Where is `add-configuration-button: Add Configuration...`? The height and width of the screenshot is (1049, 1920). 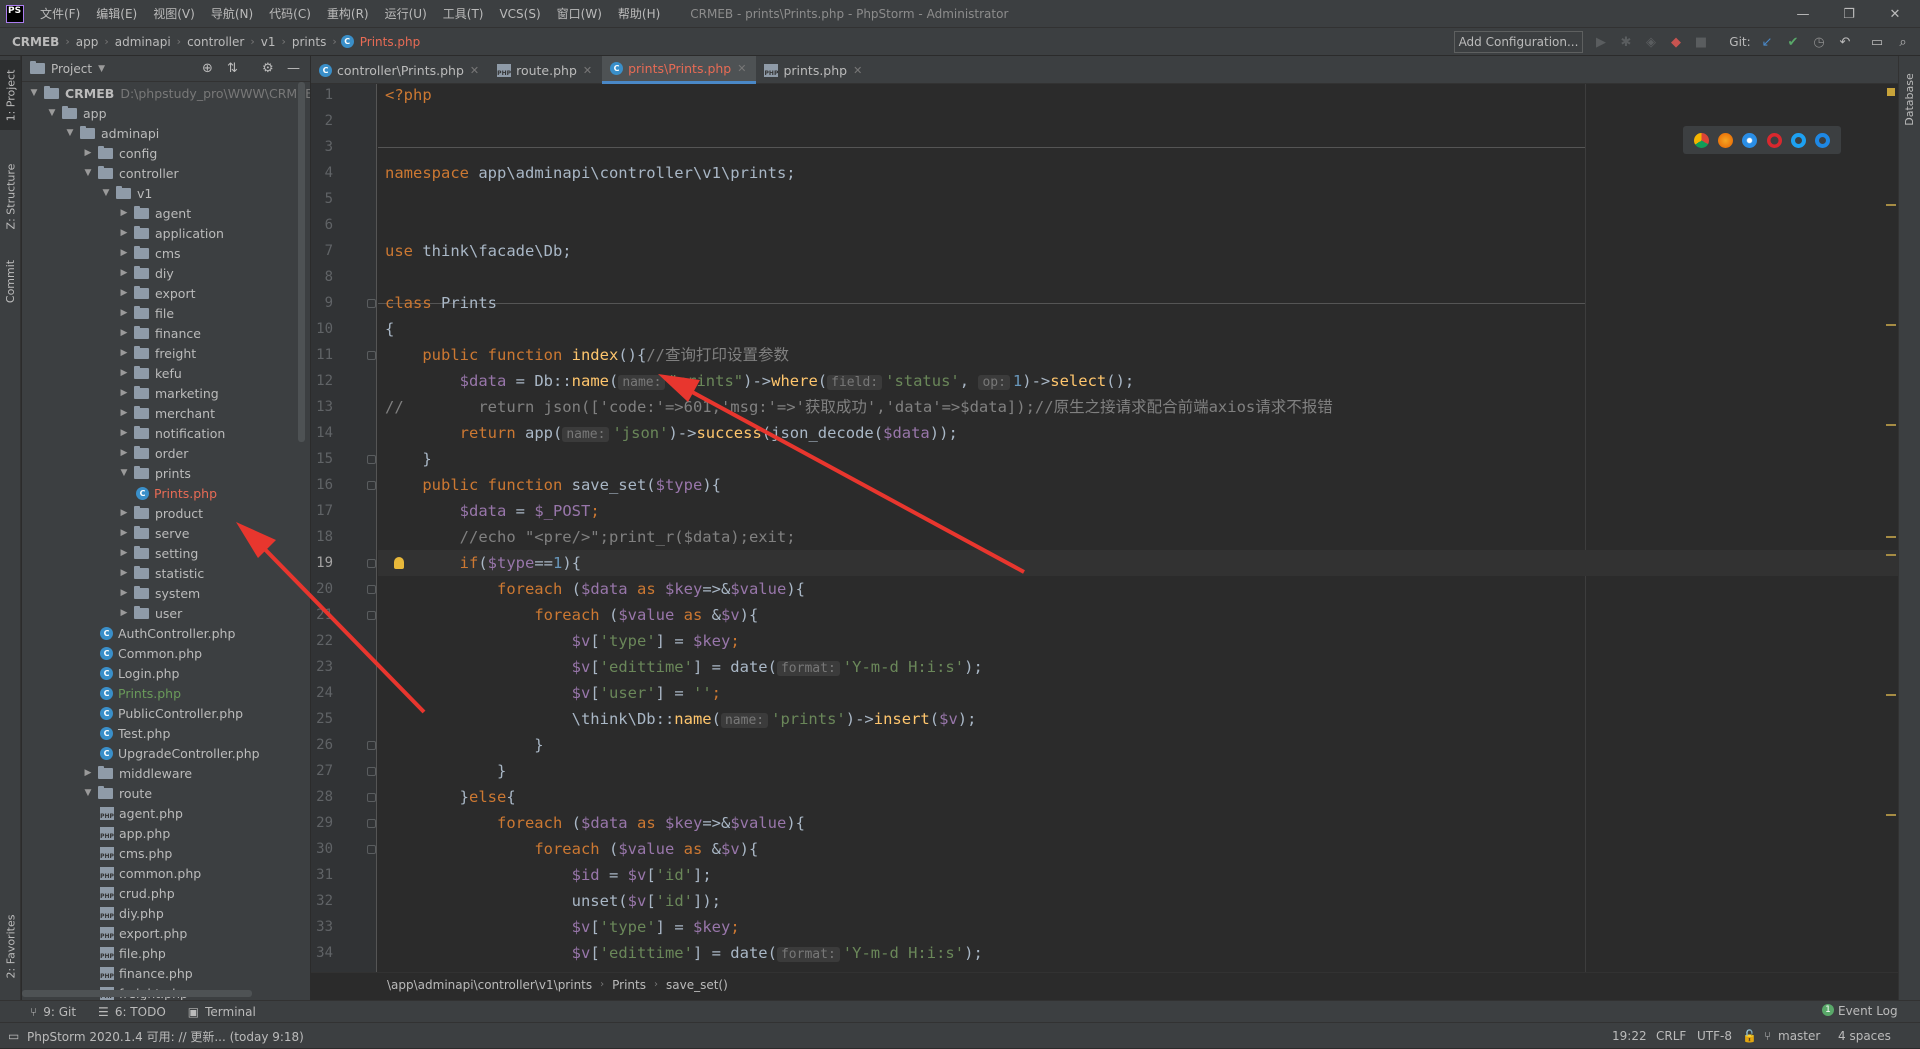
add-configuration-button: Add Configuration... is located at coordinates (1518, 42).